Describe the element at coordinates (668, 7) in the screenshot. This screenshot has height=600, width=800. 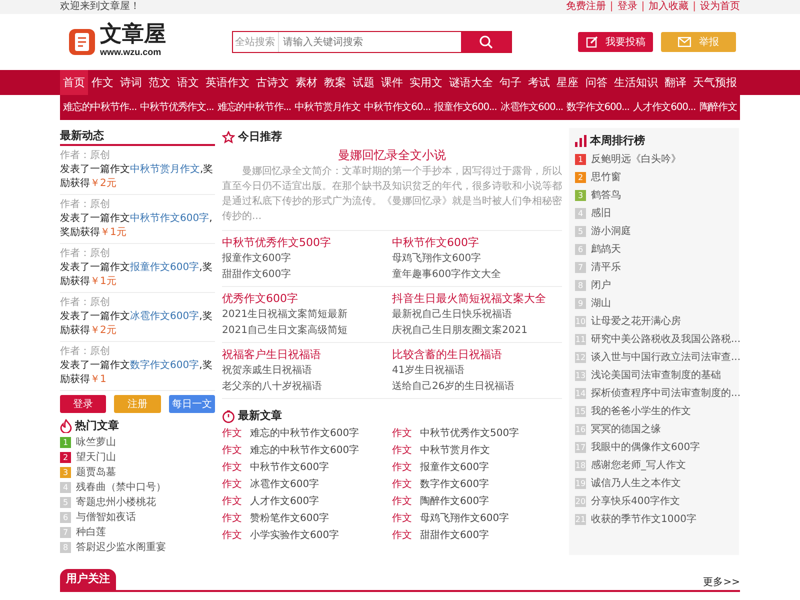
I see `top-link: 加入收藏` at that location.